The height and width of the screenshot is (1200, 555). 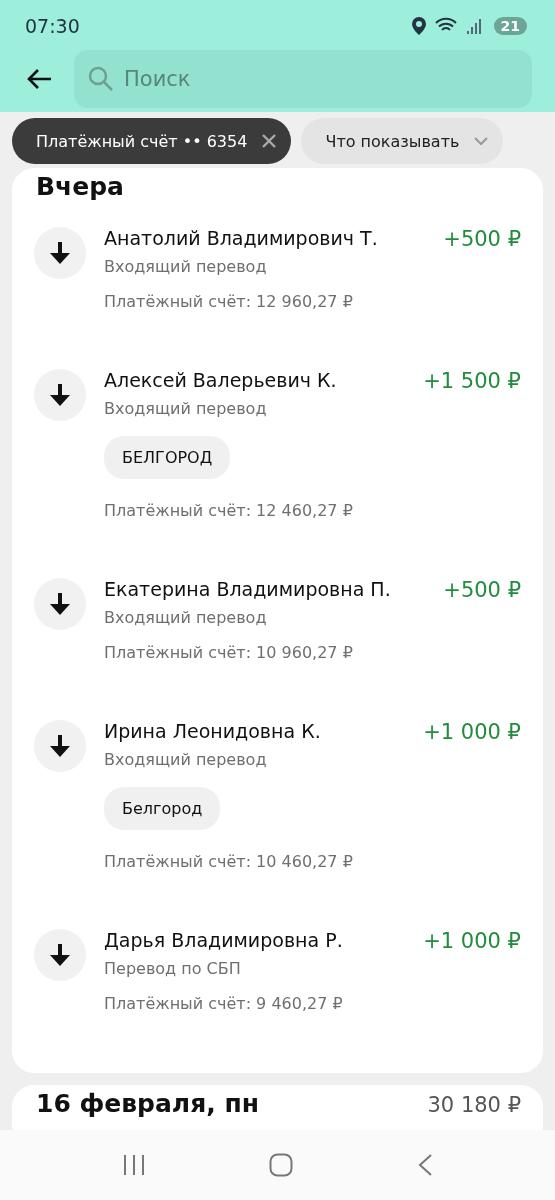 What do you see at coordinates (152, 141) in the screenshot?
I see `filter-chip: Платёжный счёт •• 6354` at bounding box center [152, 141].